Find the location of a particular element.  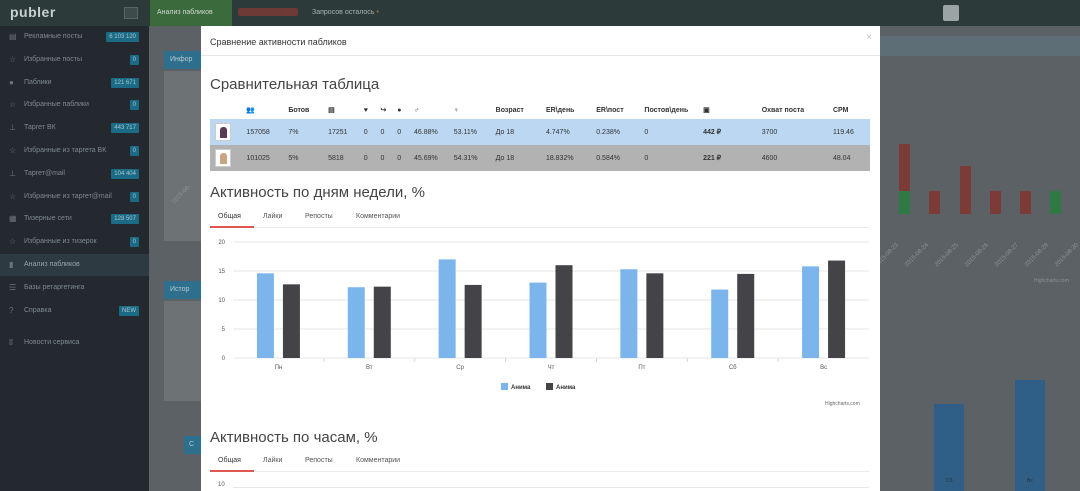

cell-reposts: 0 is located at coordinates (384, 158).